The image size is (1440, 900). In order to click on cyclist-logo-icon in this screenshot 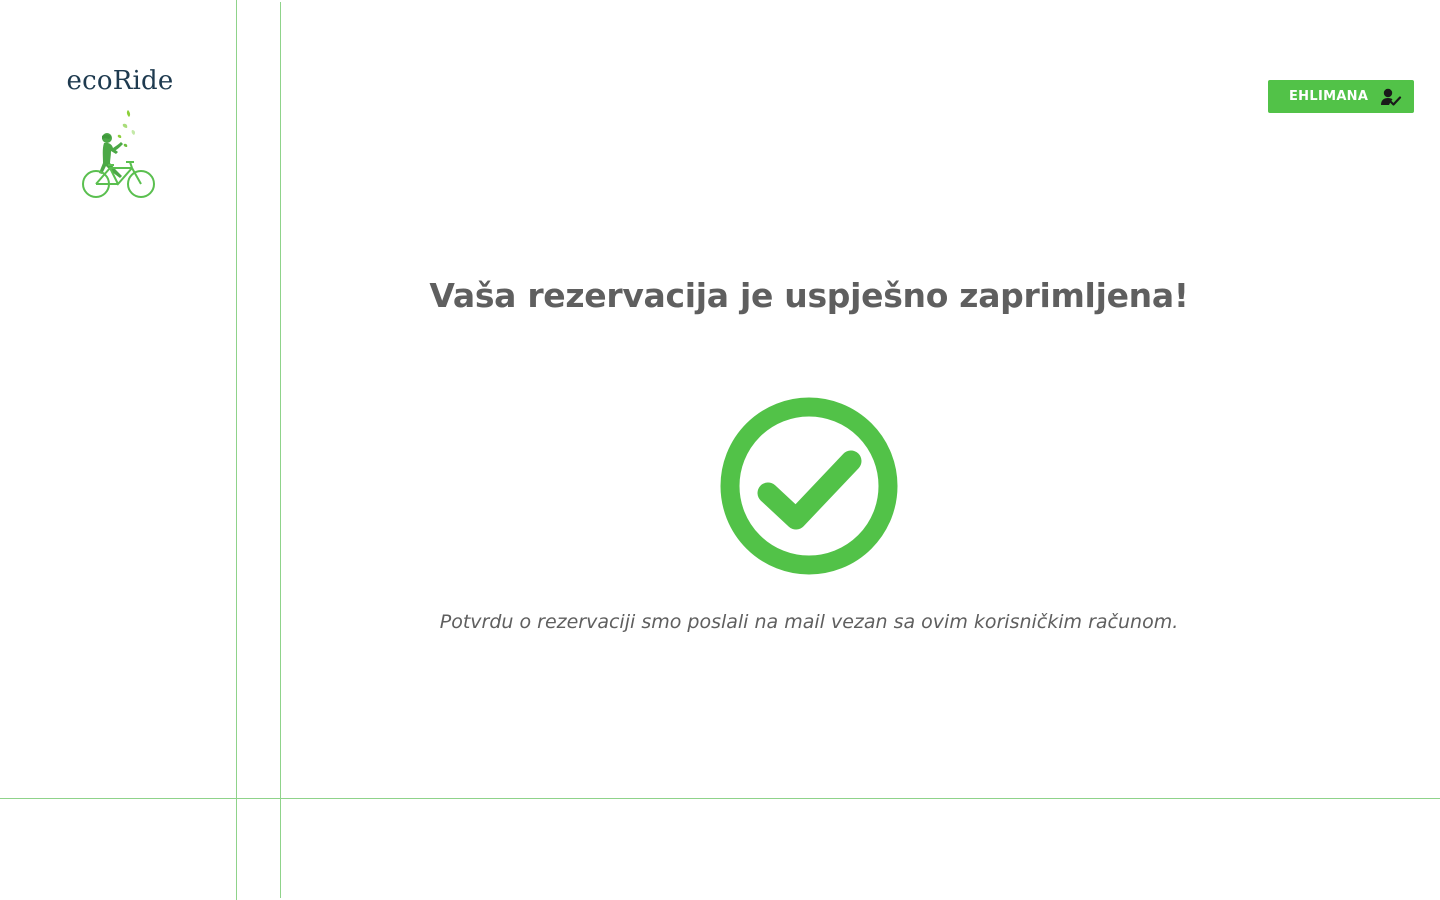, I will do `click(118, 154)`.